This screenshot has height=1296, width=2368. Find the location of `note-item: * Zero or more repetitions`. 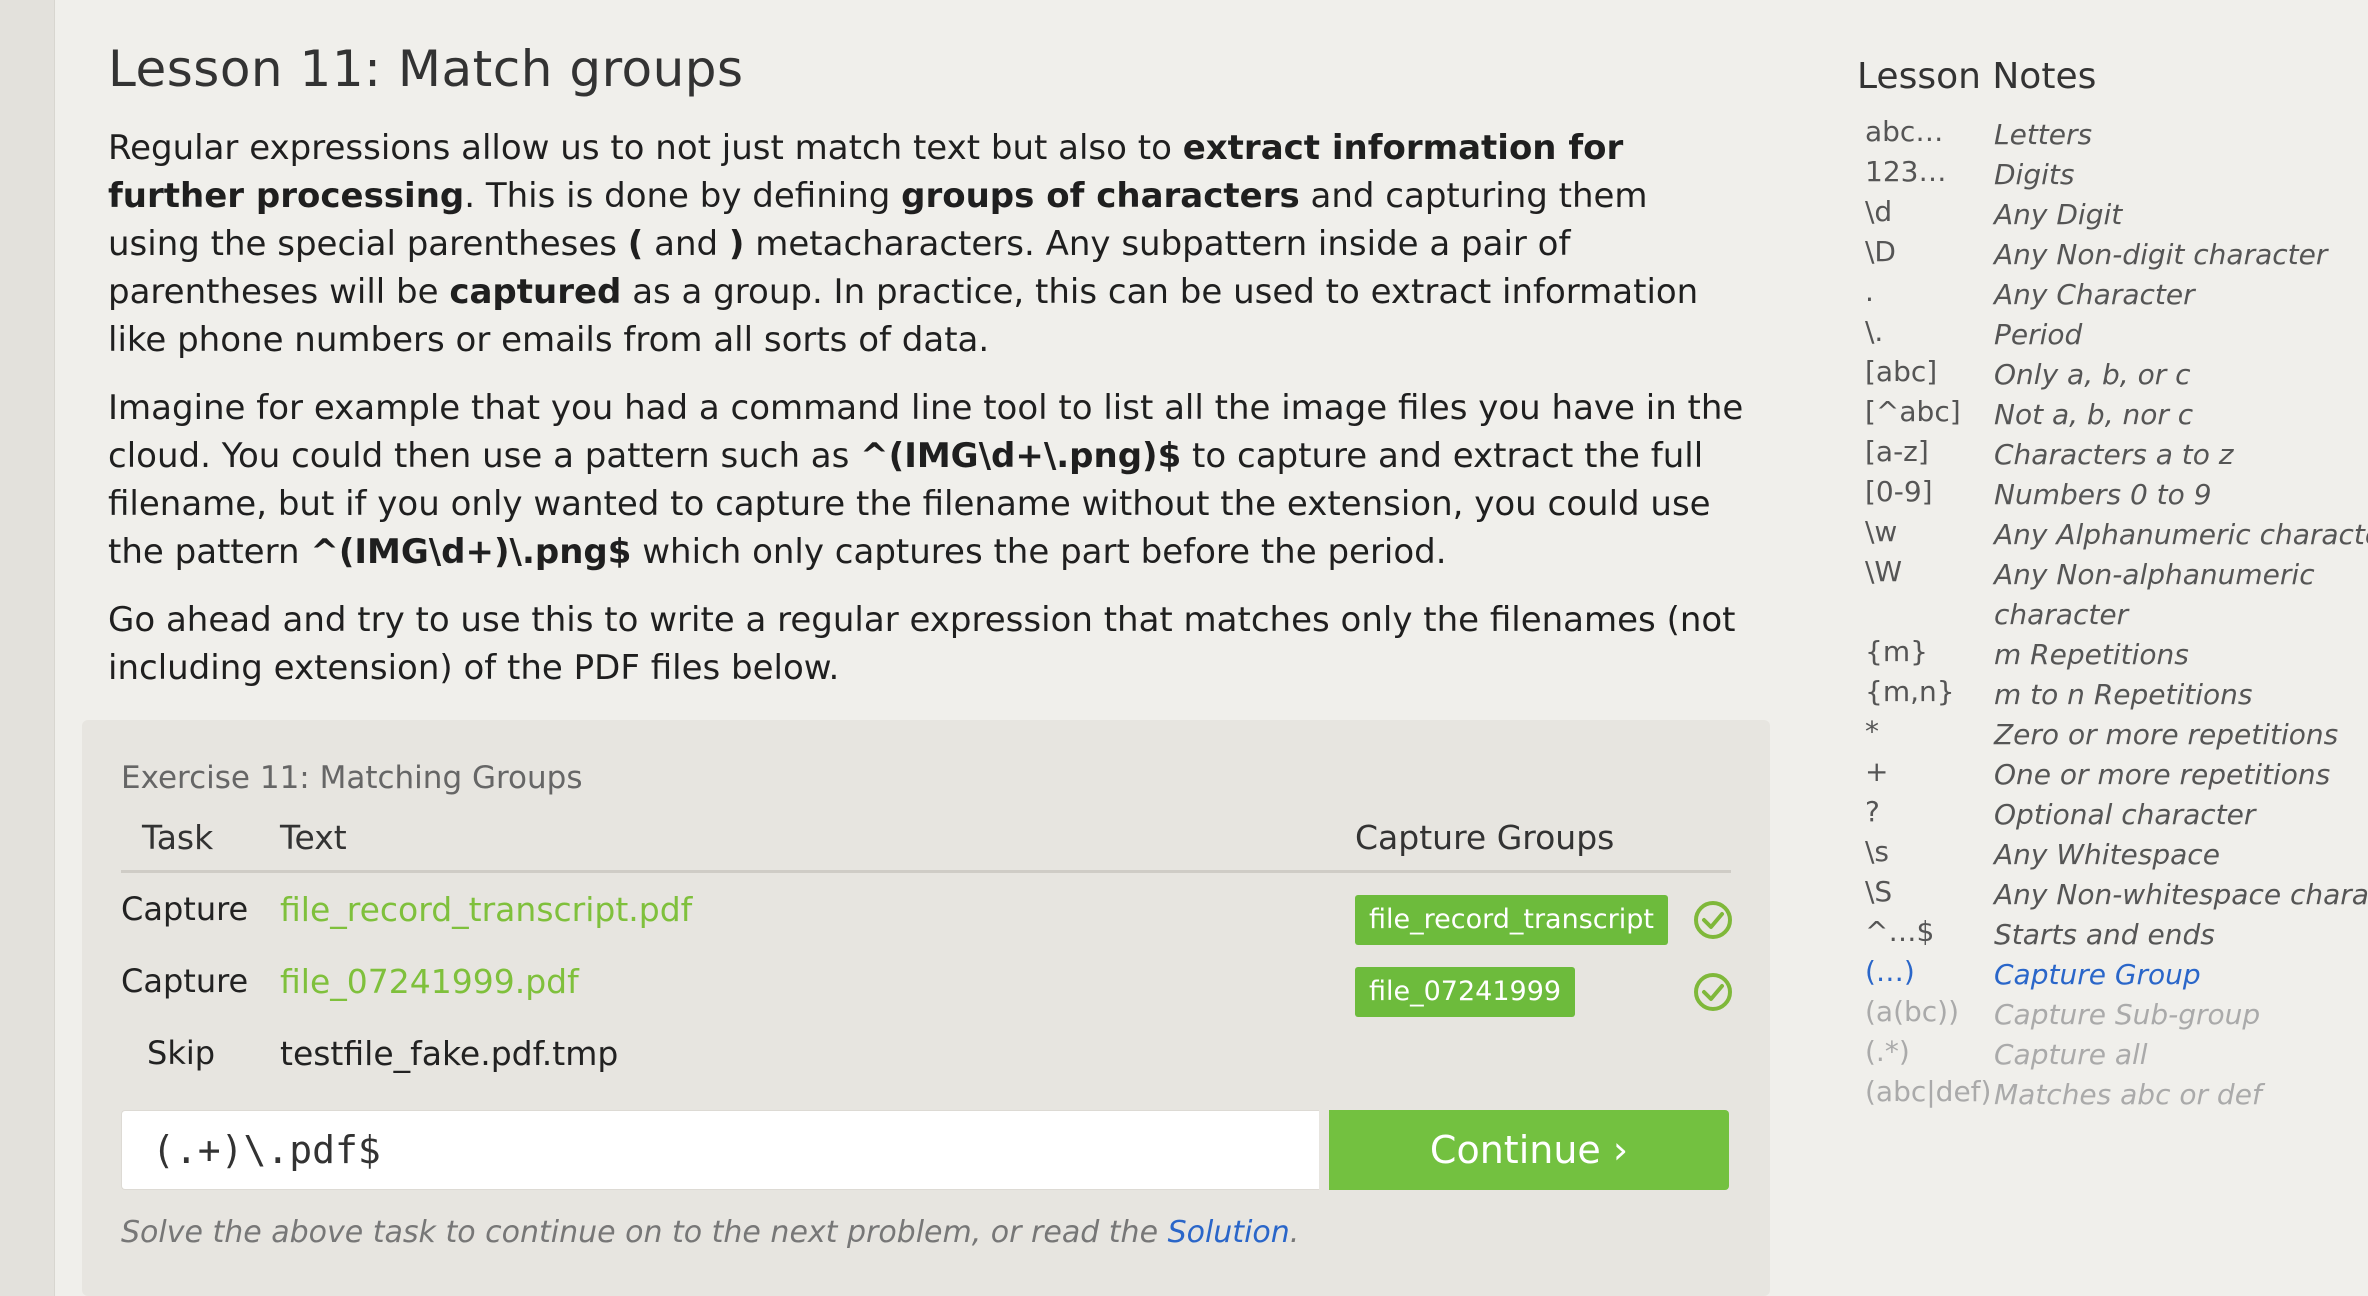

note-item: * Zero or more repetitions is located at coordinates (2112, 735).